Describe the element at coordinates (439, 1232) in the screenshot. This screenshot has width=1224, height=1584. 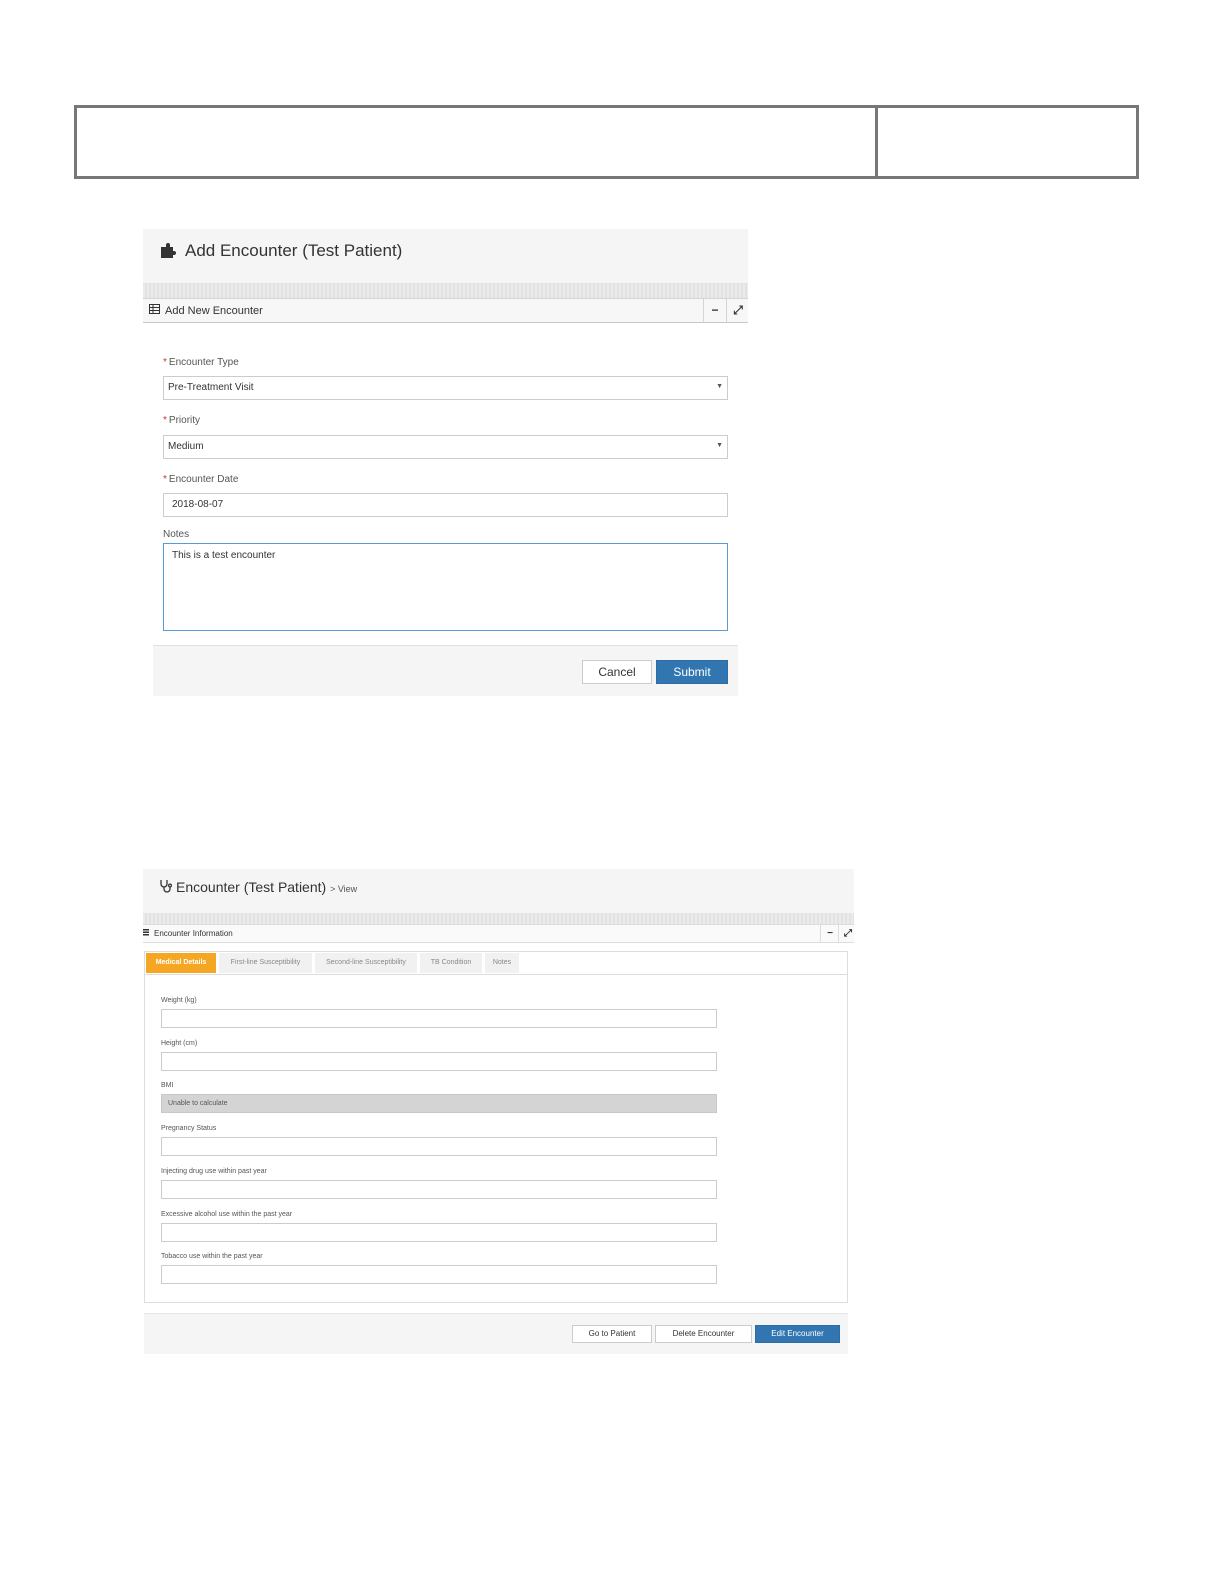
I see `excessive-alcohol-use-field` at that location.